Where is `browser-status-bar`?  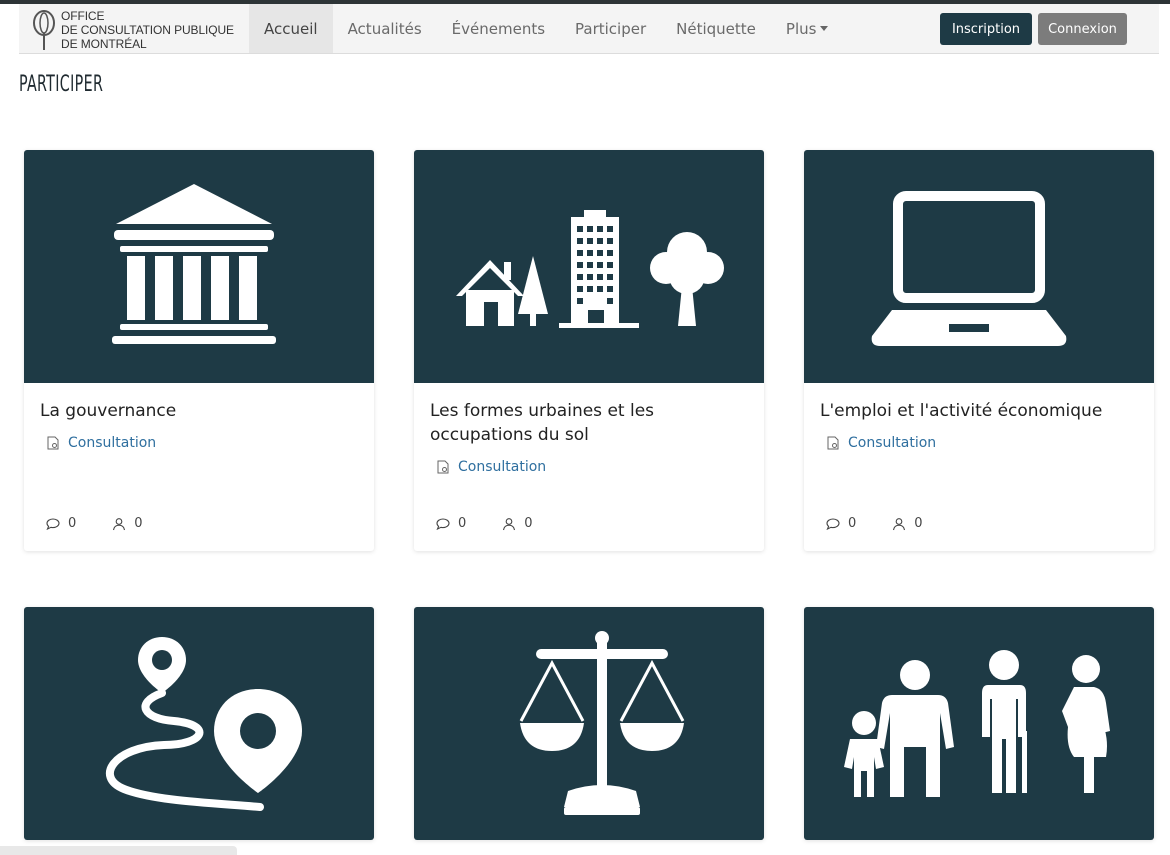 browser-status-bar is located at coordinates (118, 850).